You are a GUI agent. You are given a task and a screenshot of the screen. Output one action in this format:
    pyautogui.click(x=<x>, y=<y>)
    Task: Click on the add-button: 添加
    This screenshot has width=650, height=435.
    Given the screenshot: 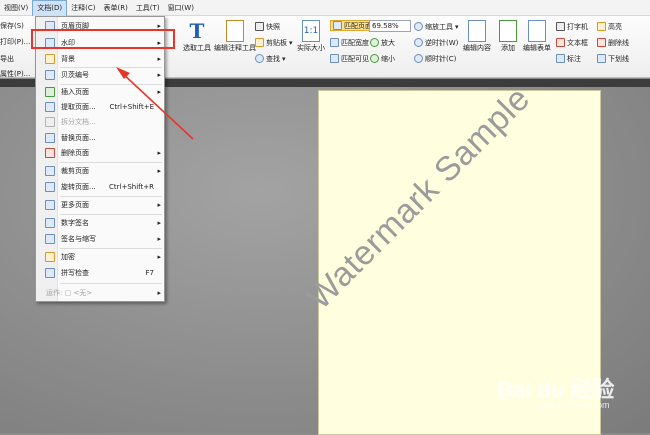 What is the action you would take?
    pyautogui.click(x=508, y=36)
    